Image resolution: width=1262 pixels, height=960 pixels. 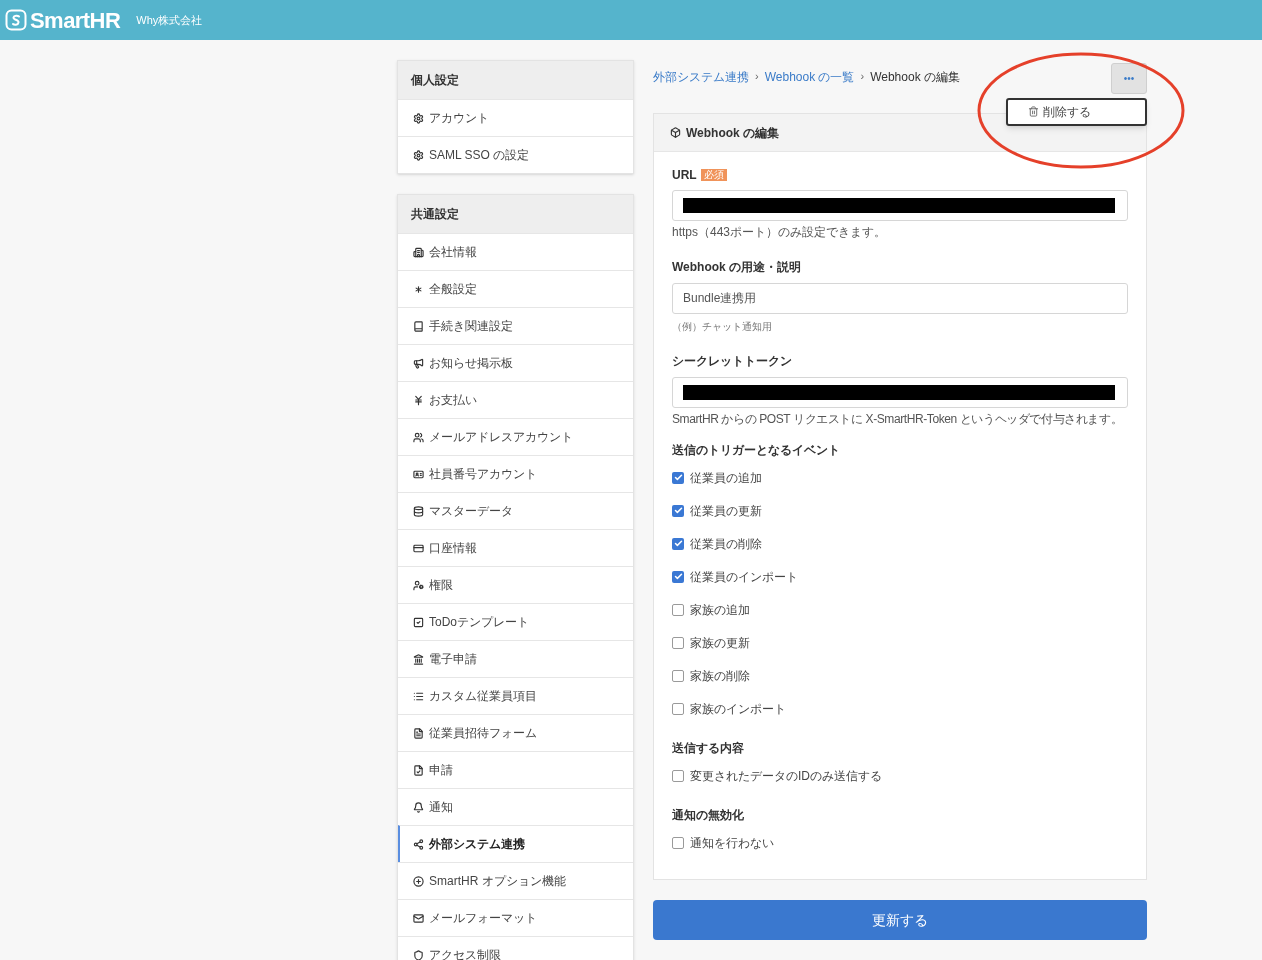 I want to click on checkbox-label: 家族の削除, so click(x=720, y=676).